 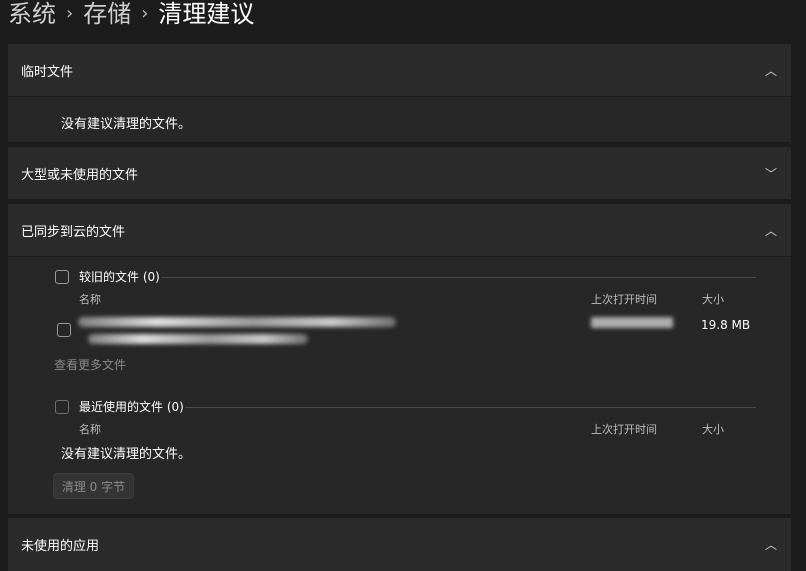 What do you see at coordinates (470, 407) in the screenshot?
I see `recent-files-divider` at bounding box center [470, 407].